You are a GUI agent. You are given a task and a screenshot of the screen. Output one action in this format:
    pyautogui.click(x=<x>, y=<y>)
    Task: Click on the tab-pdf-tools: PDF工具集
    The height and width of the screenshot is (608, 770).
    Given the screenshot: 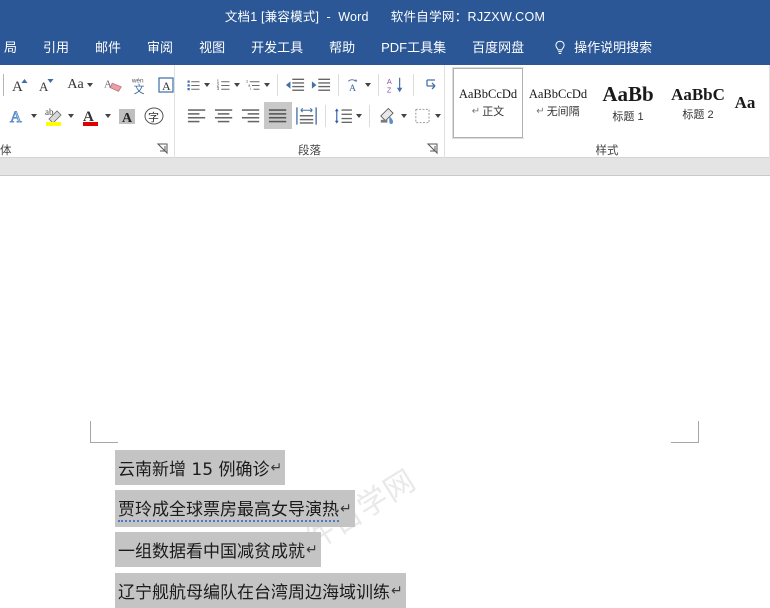 What is the action you would take?
    pyautogui.click(x=413, y=47)
    